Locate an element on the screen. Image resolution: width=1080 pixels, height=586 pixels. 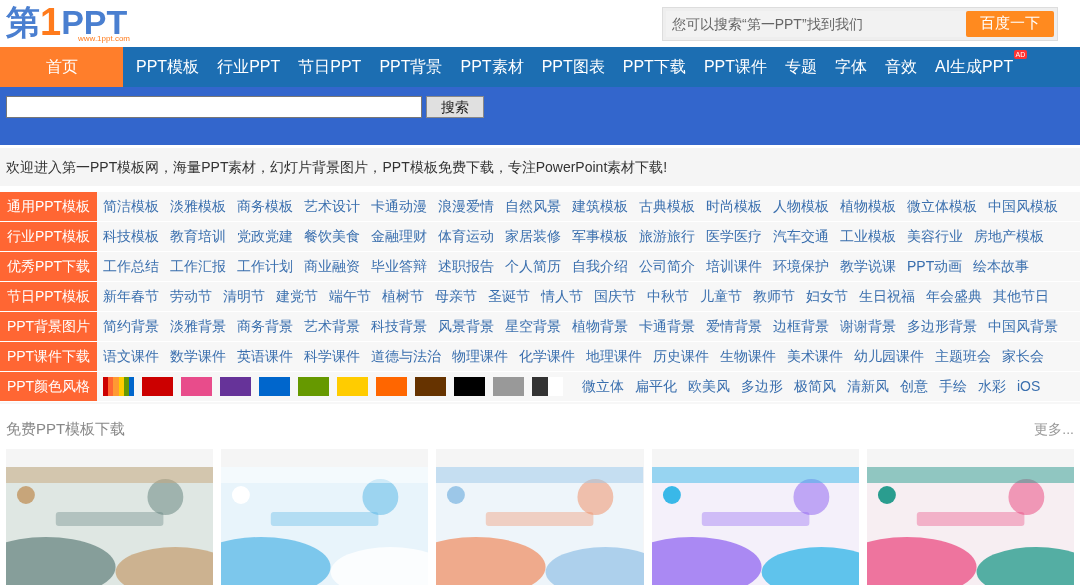
category-link: 淡雅背景 is located at coordinates (198, 326).